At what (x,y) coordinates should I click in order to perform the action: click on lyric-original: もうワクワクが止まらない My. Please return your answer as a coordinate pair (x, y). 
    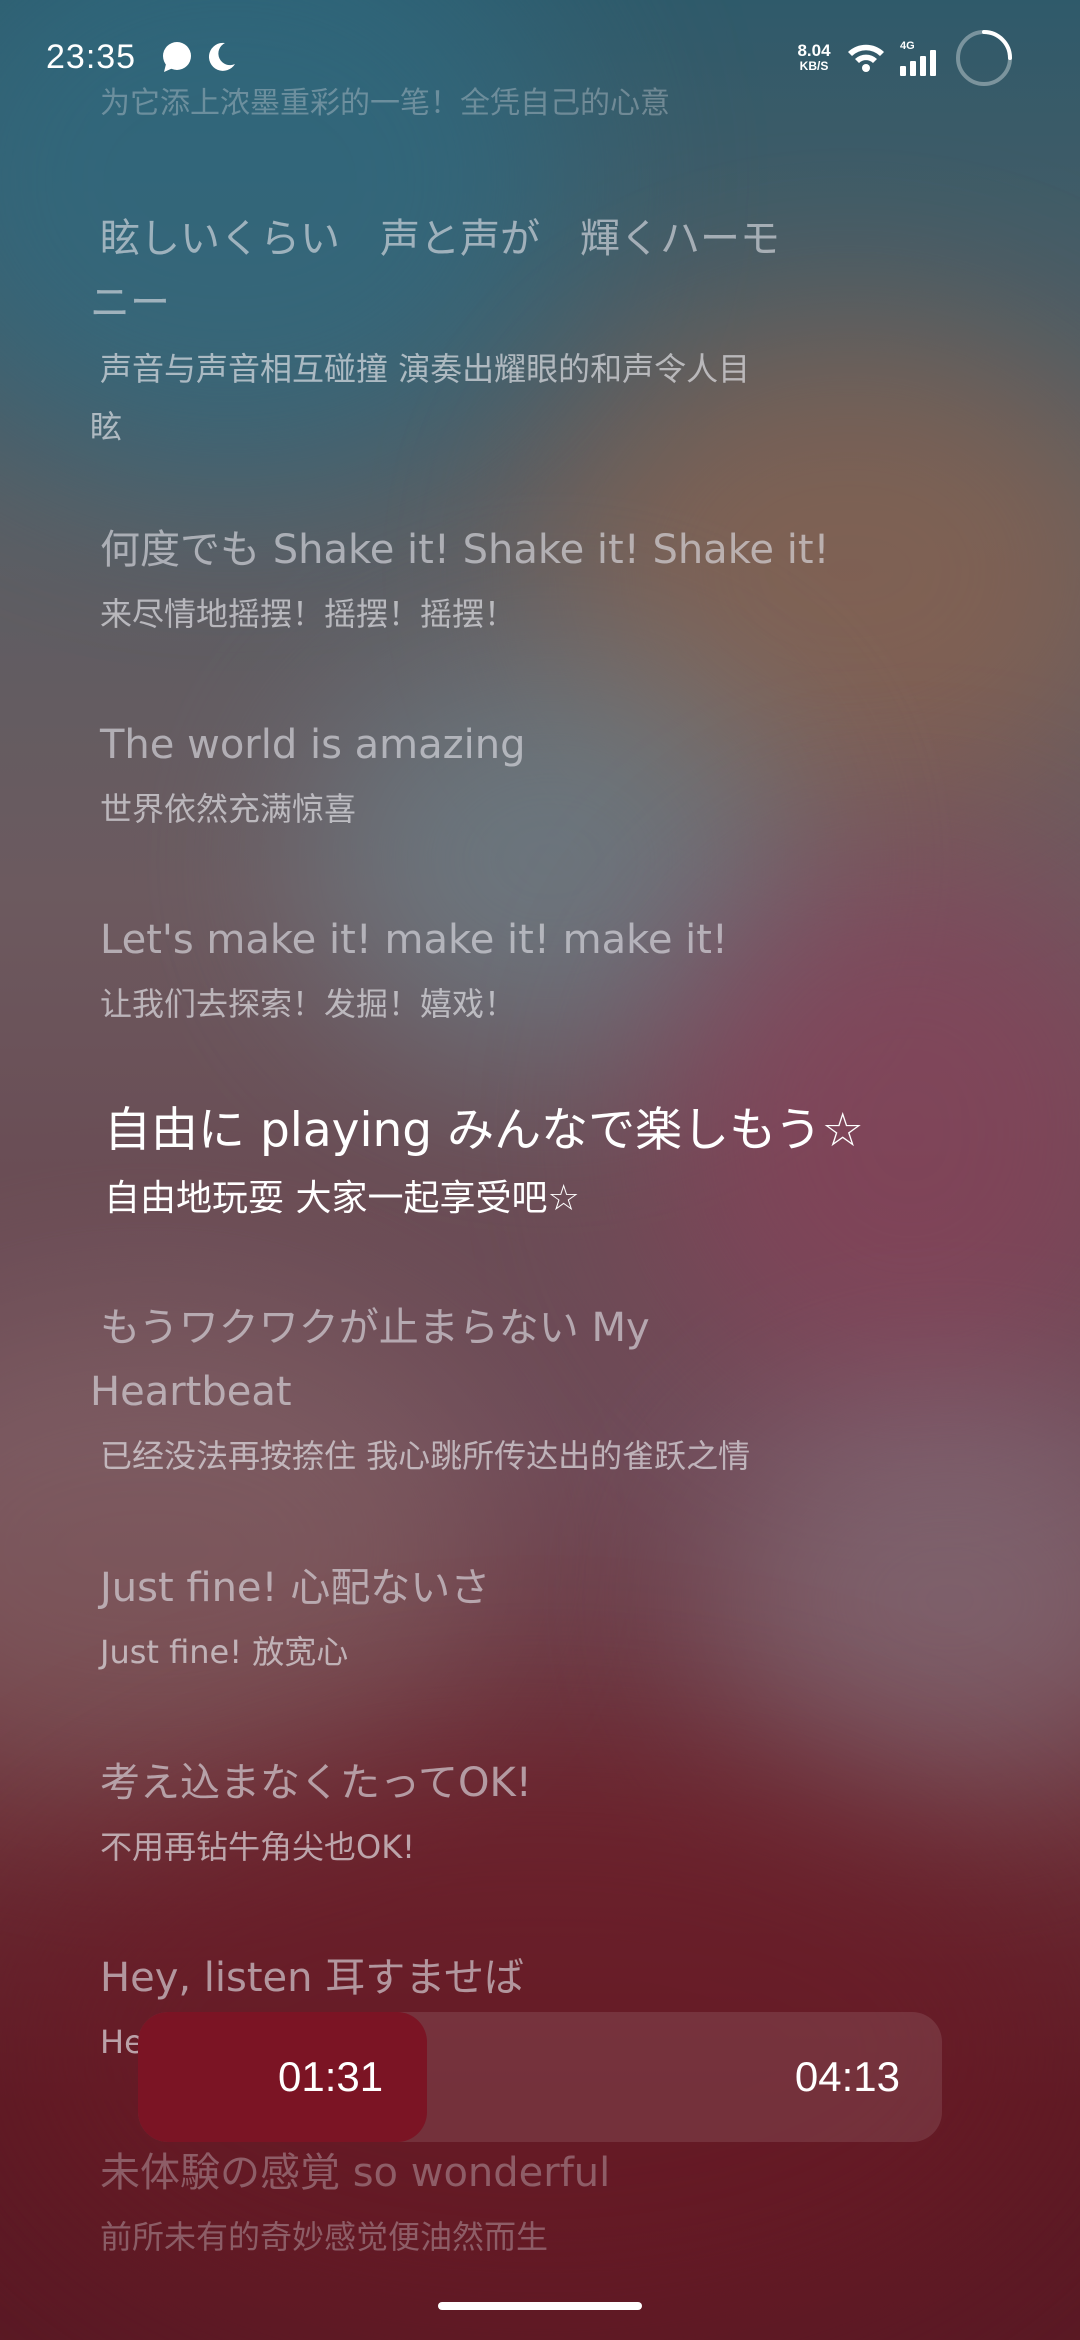
    Looking at the image, I should click on (375, 1328).